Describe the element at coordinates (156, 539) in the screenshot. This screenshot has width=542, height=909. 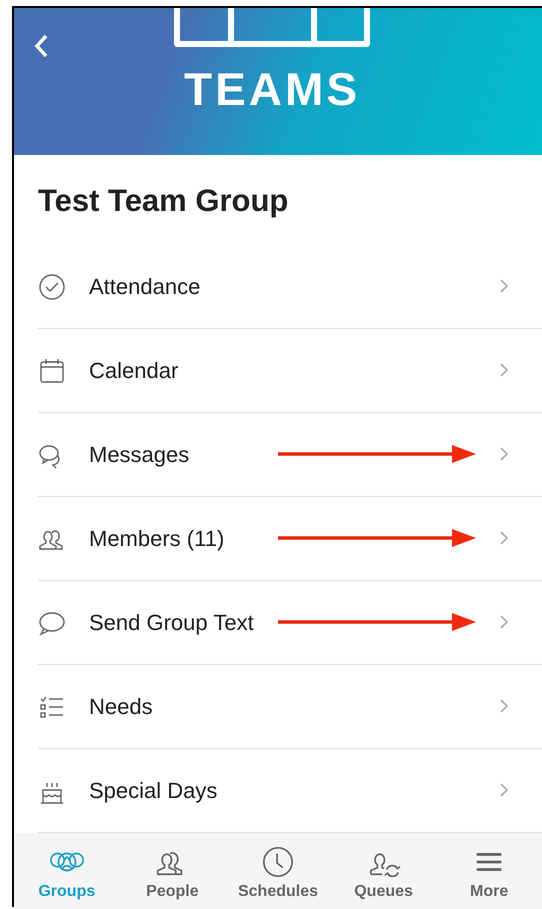
I see `menu-item-label: Members (11)` at that location.